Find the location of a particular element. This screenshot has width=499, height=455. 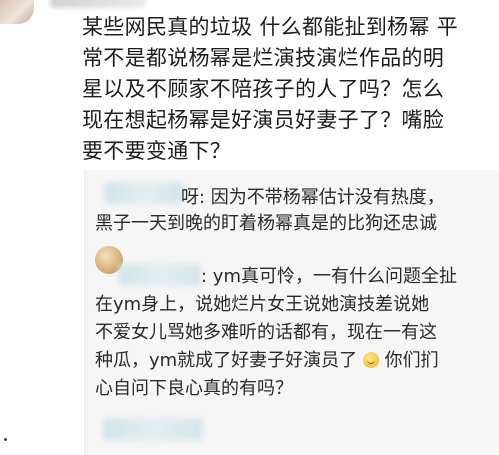

reply-line: 不爱女儿骂她多难听的话都有，现在一有这 is located at coordinates (266, 332).